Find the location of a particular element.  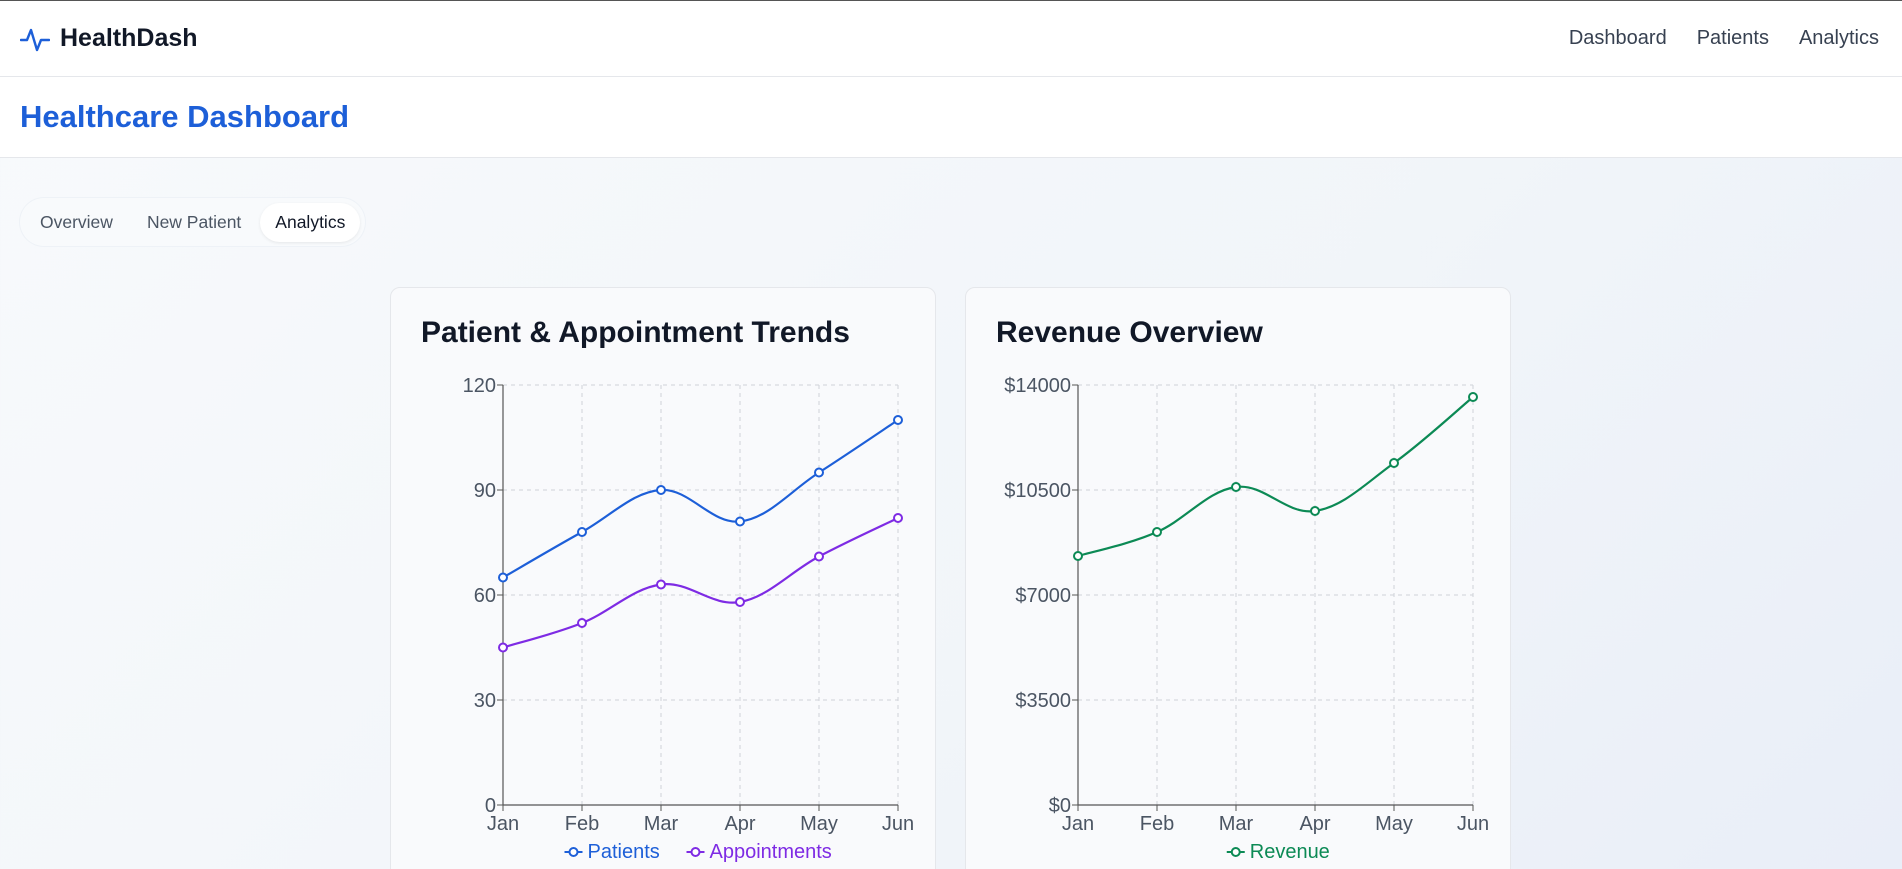

series-line-appointments is located at coordinates (700, 583).